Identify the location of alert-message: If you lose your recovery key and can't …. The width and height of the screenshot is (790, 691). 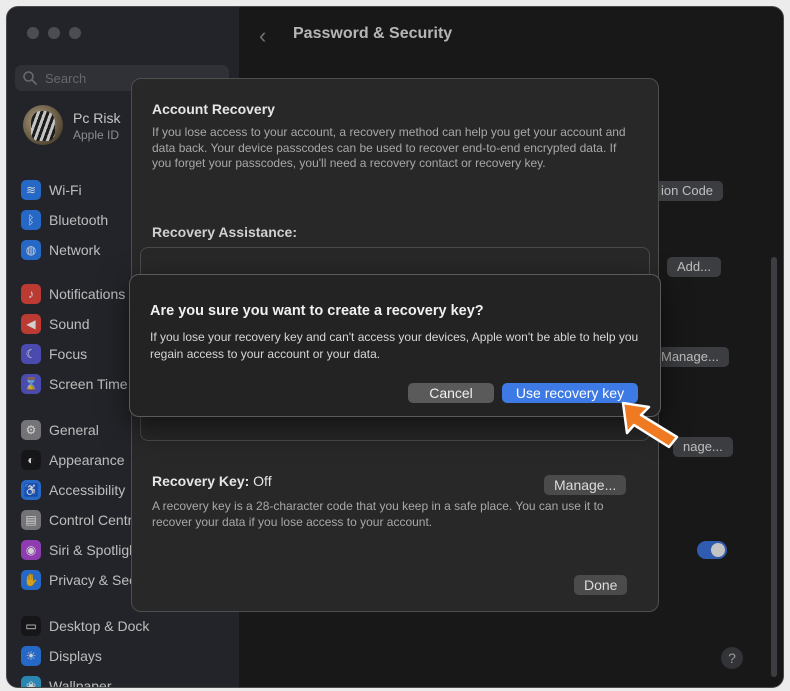
(394, 345).